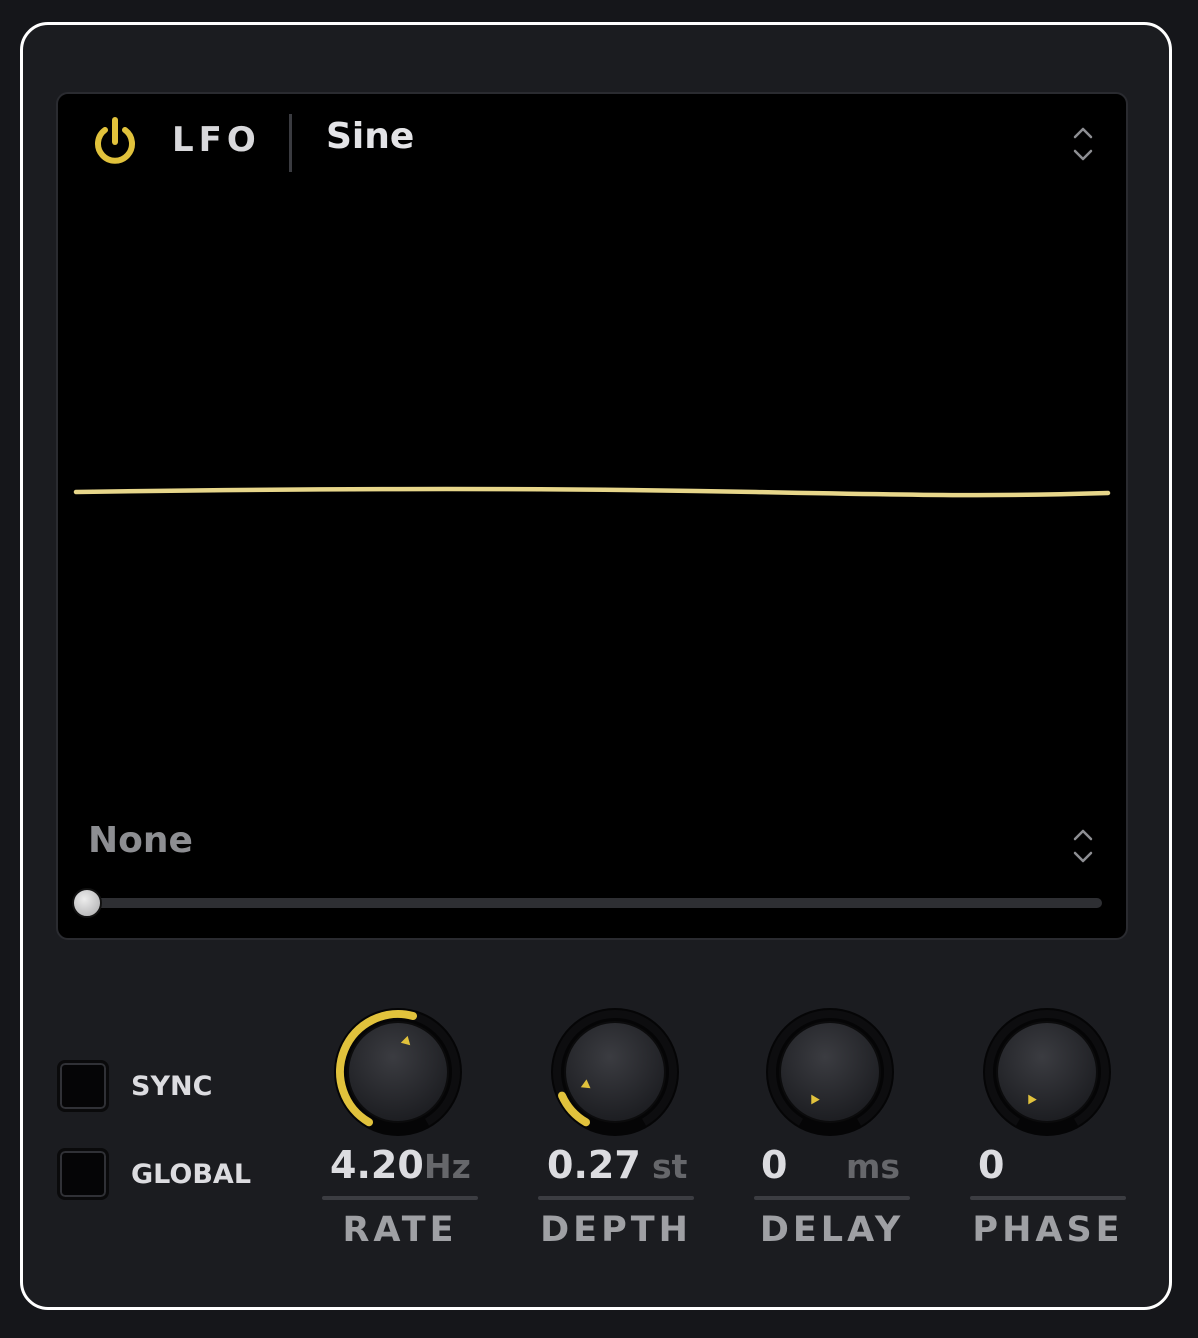 The width and height of the screenshot is (1198, 1338). I want to click on global-checkbox, so click(83, 1174).